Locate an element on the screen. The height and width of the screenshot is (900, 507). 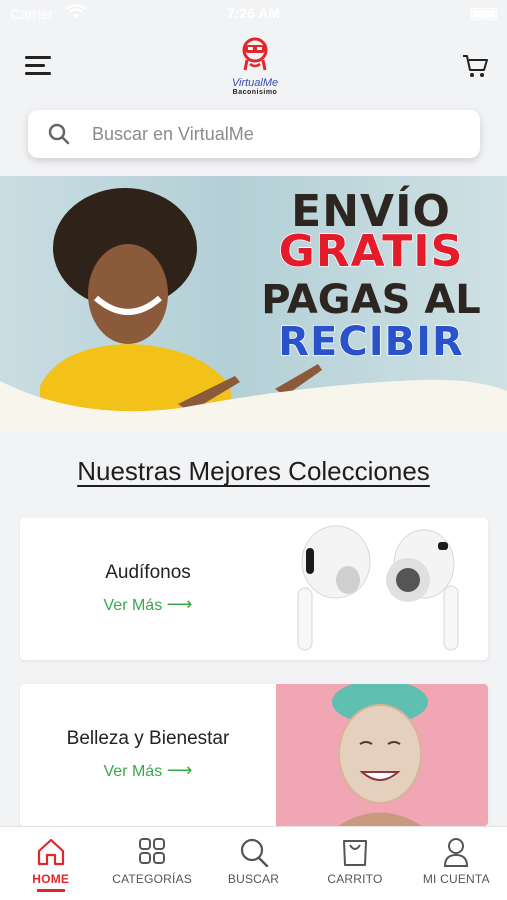
collection-card-belleza: Belleza y Bienestar Ver Más ⟶ is located at coordinates (254, 755).